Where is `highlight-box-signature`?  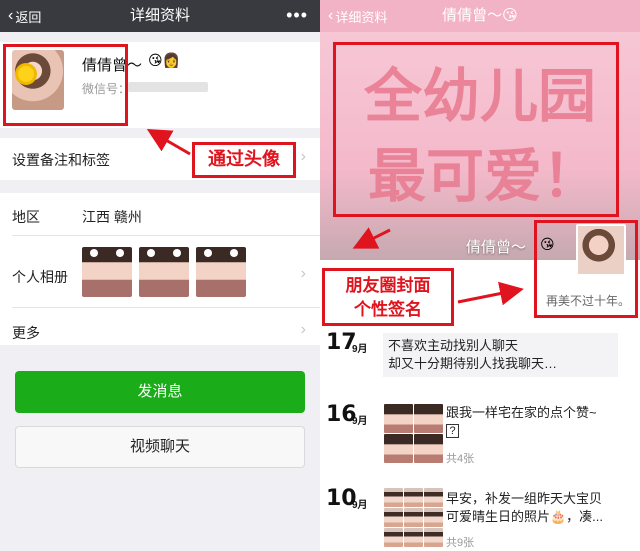 highlight-box-signature is located at coordinates (586, 269).